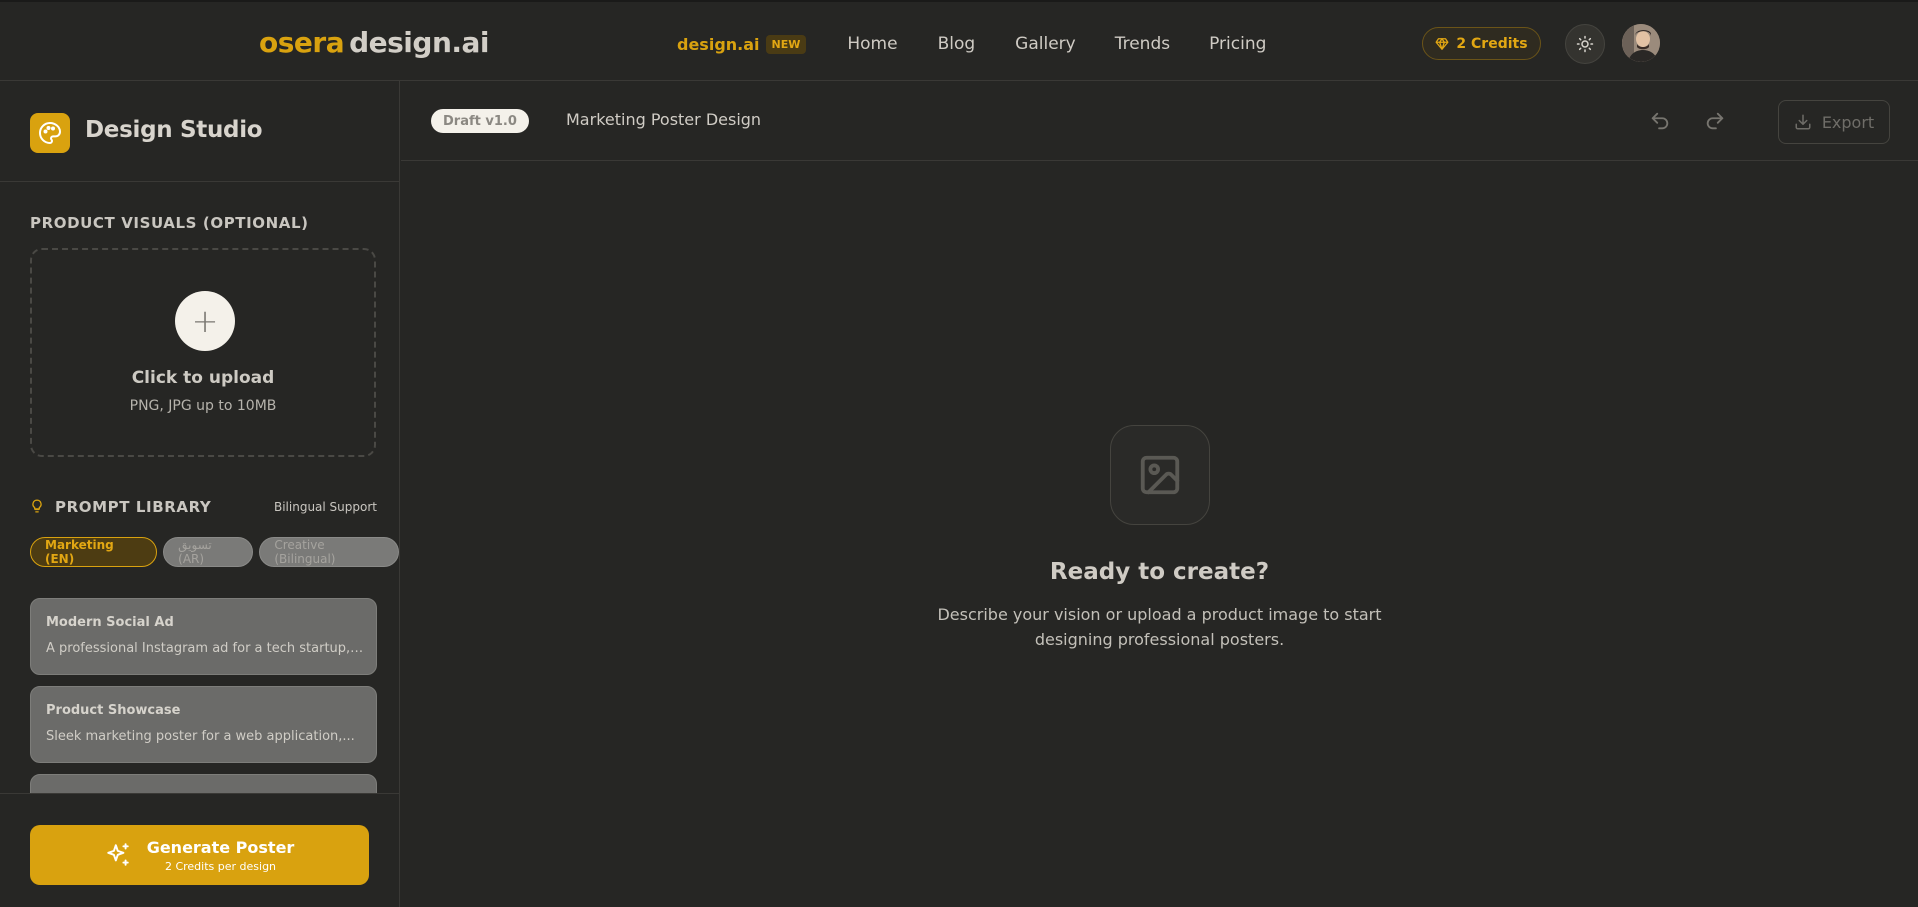 This screenshot has height=907, width=1918. I want to click on draft-version-badge: Draft v1.0, so click(480, 121).